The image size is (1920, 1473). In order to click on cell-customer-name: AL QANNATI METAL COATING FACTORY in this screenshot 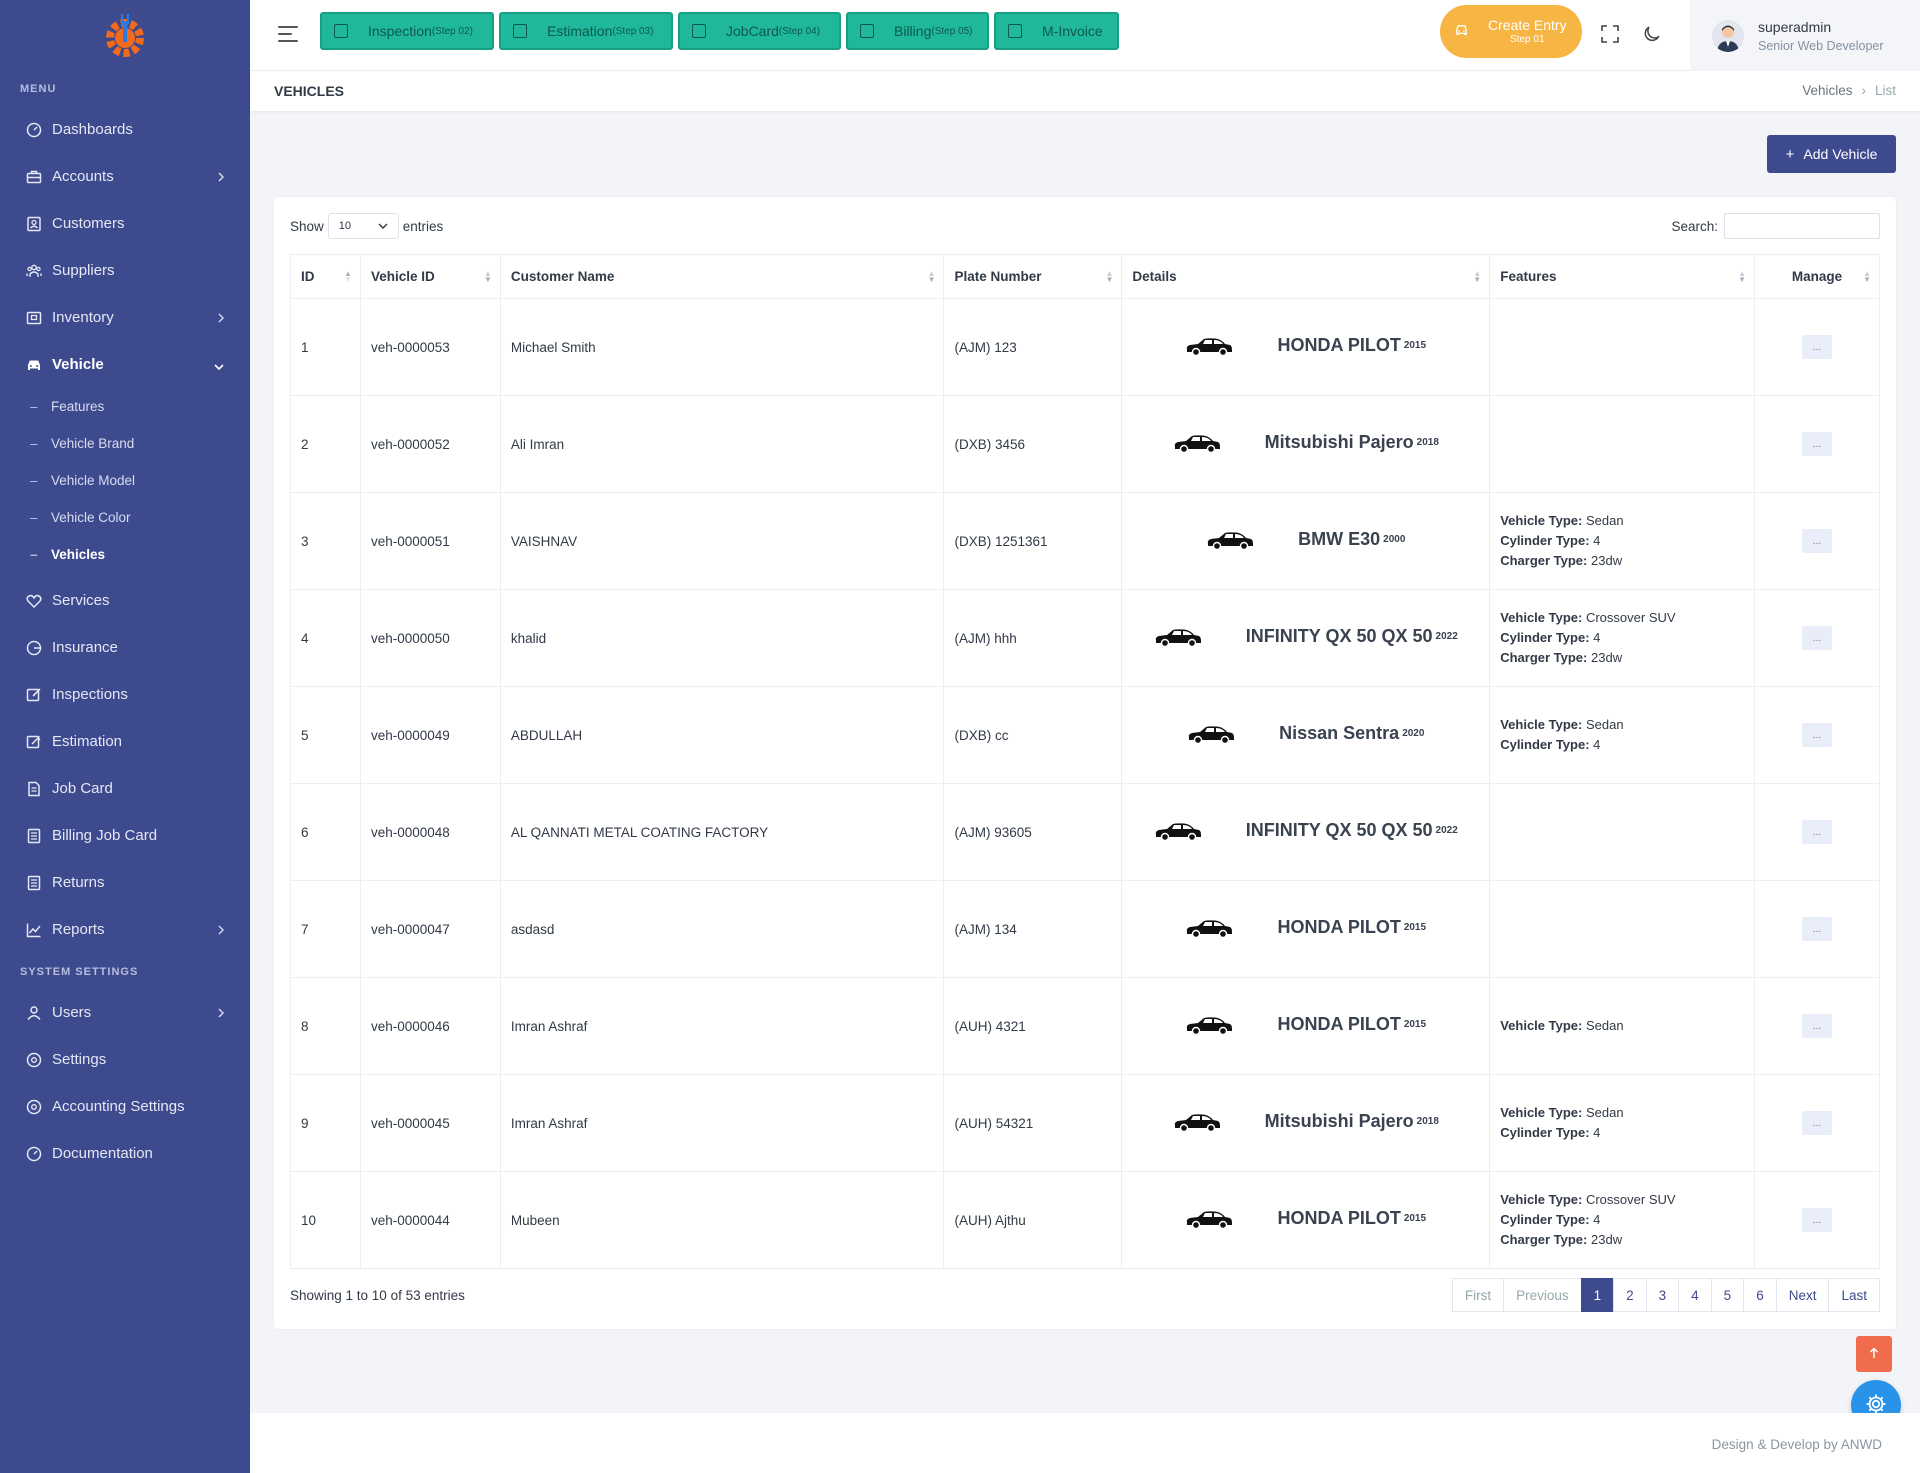, I will do `click(722, 832)`.